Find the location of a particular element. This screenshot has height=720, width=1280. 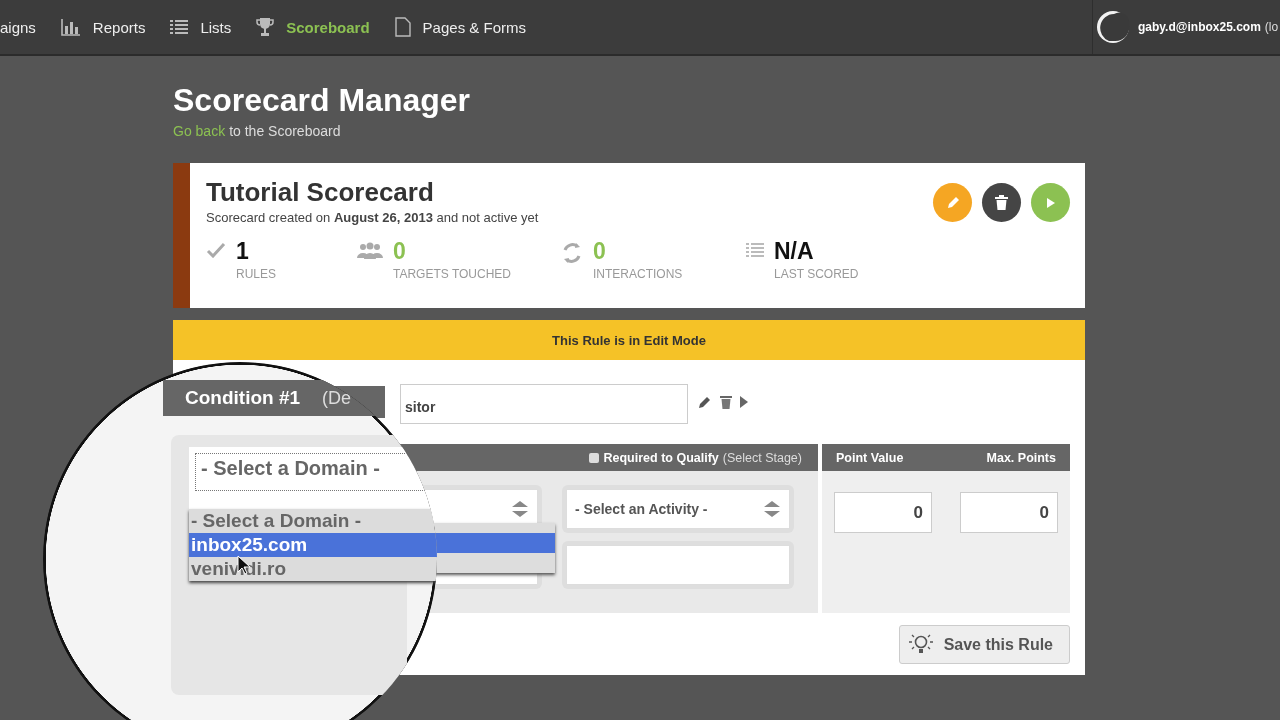

subtitle-text: to the Scoreboard is located at coordinates (285, 131).